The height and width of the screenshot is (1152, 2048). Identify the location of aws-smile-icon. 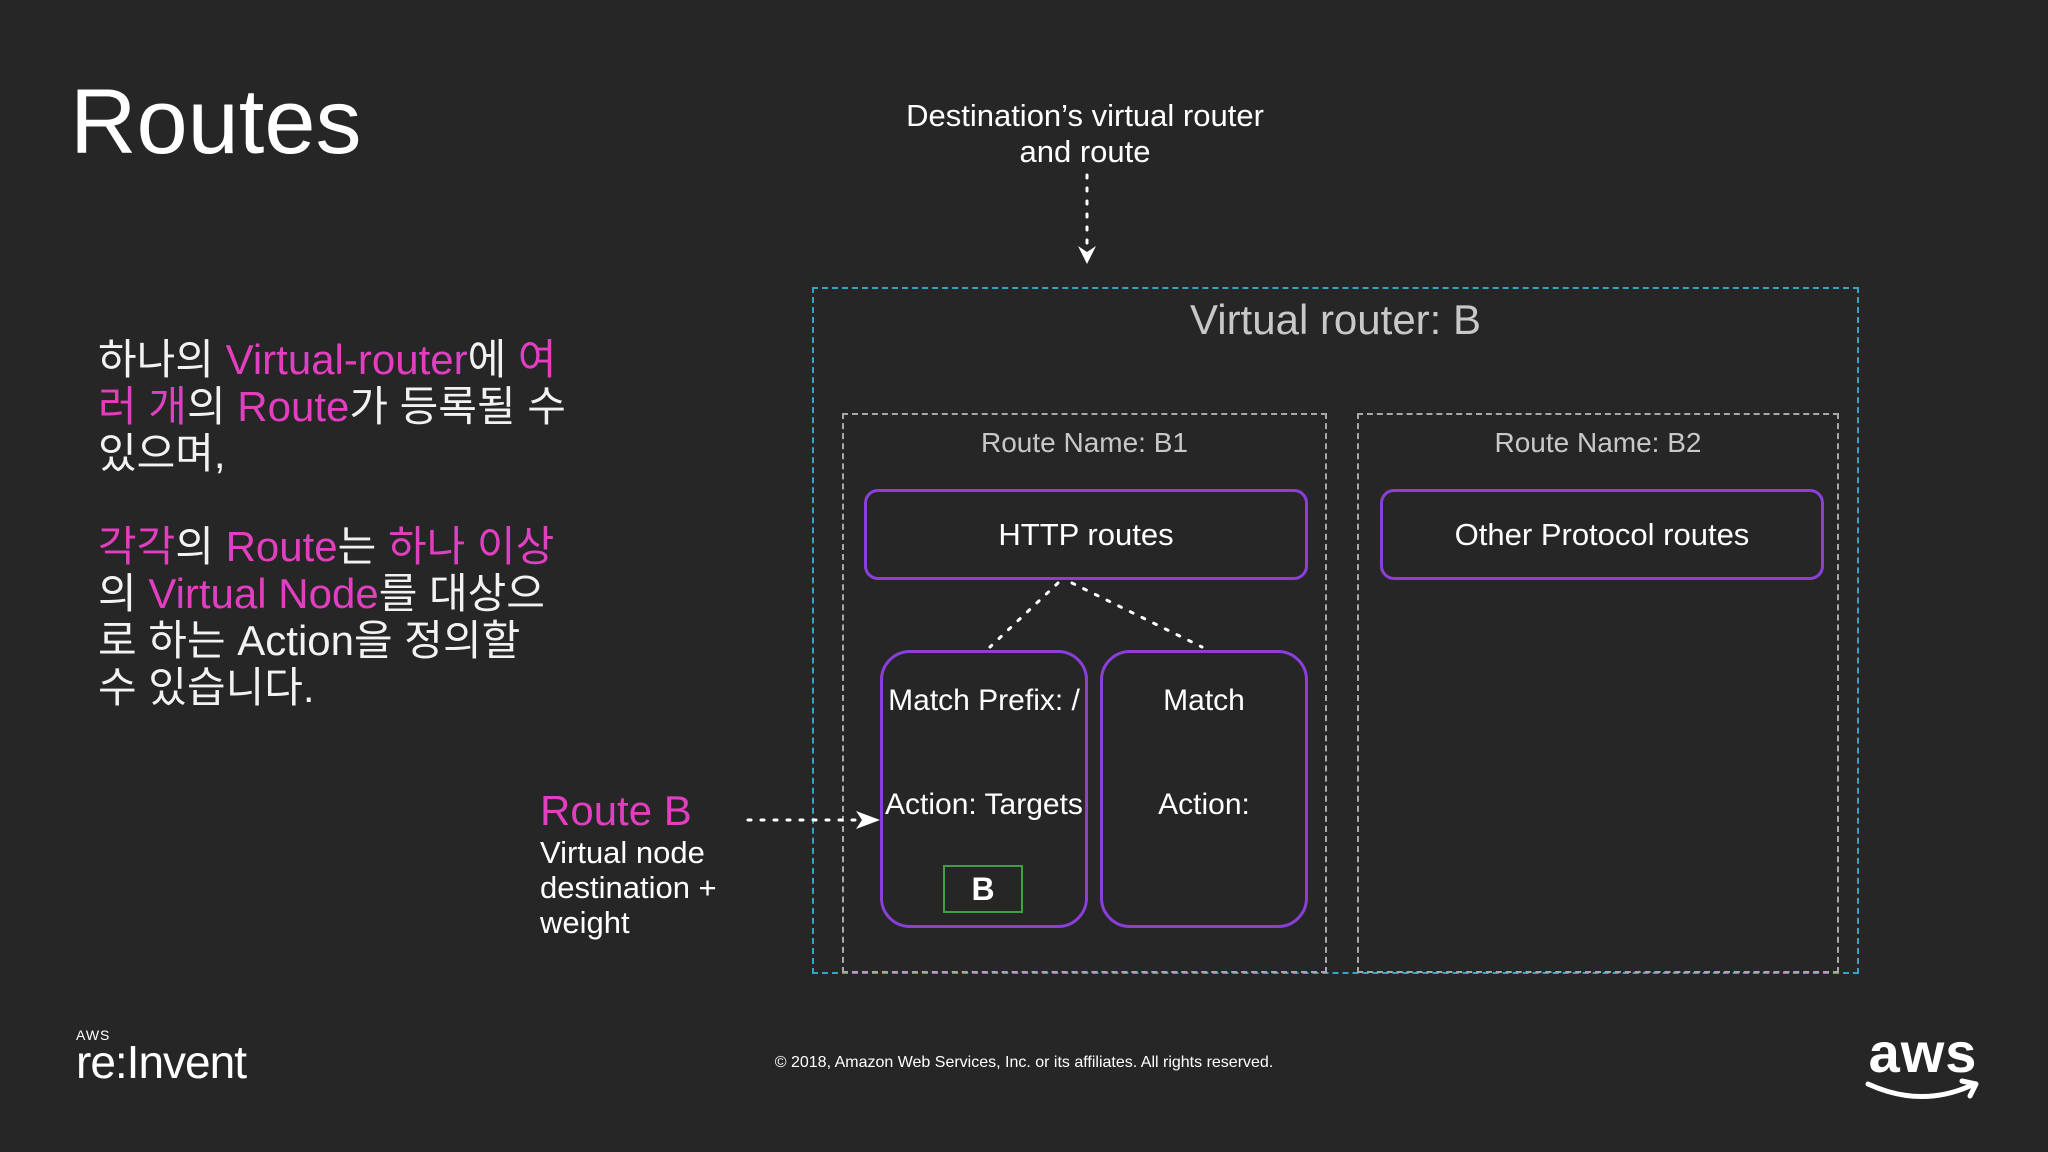
(1922, 1088).